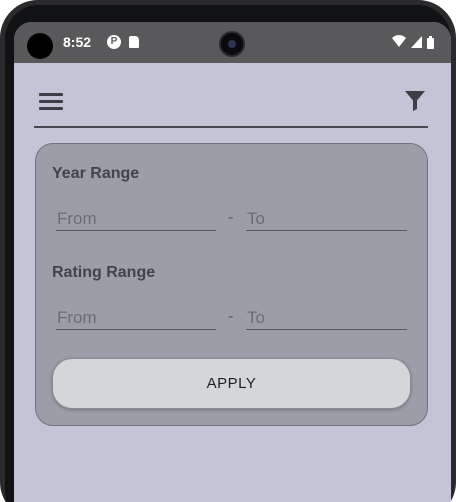  Describe the element at coordinates (136, 318) in the screenshot. I see `rating-from-input` at that location.